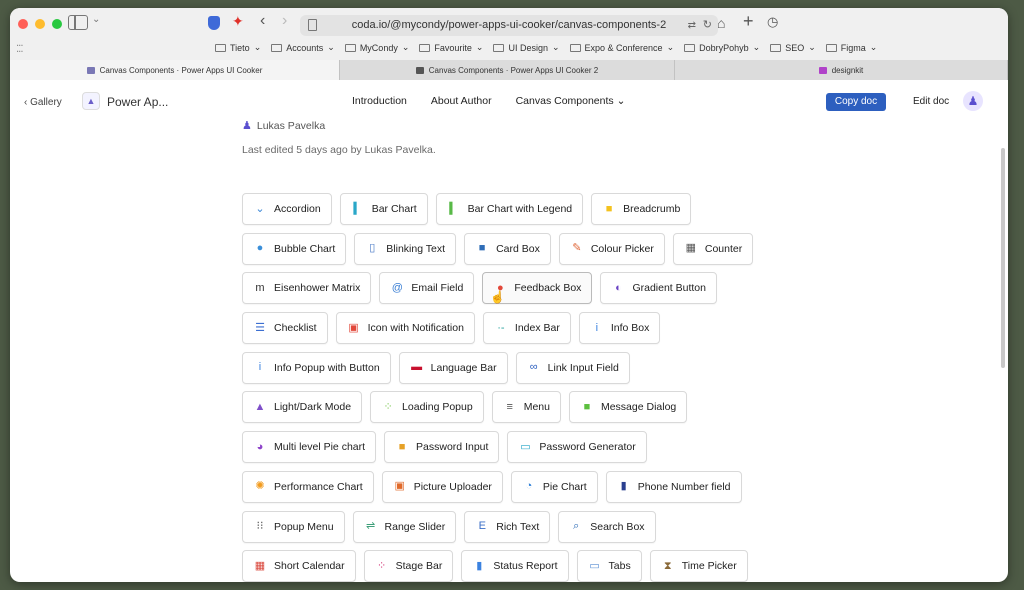  Describe the element at coordinates (609, 566) in the screenshot. I see `component-chip: ▭ Tabs` at that location.